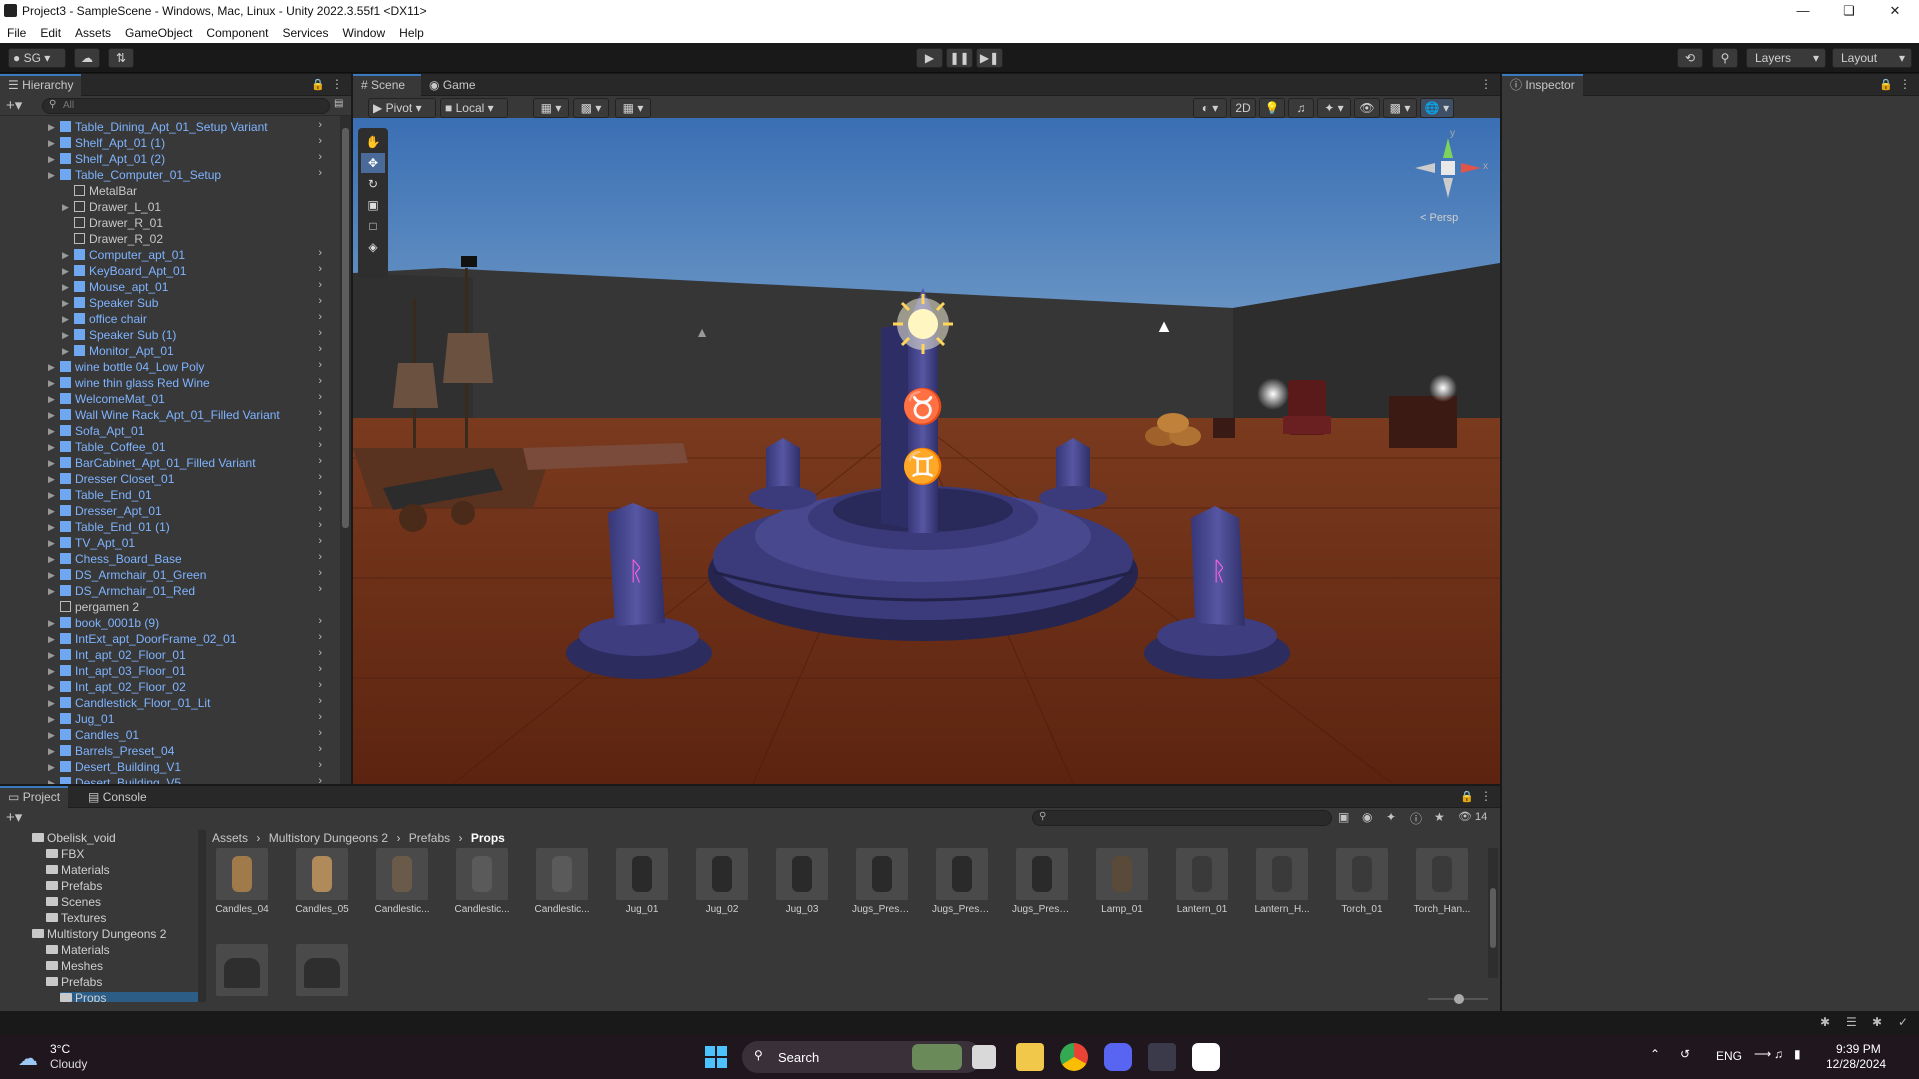  What do you see at coordinates (65, 854) in the screenshot?
I see `folder-tree-item: FBX` at bounding box center [65, 854].